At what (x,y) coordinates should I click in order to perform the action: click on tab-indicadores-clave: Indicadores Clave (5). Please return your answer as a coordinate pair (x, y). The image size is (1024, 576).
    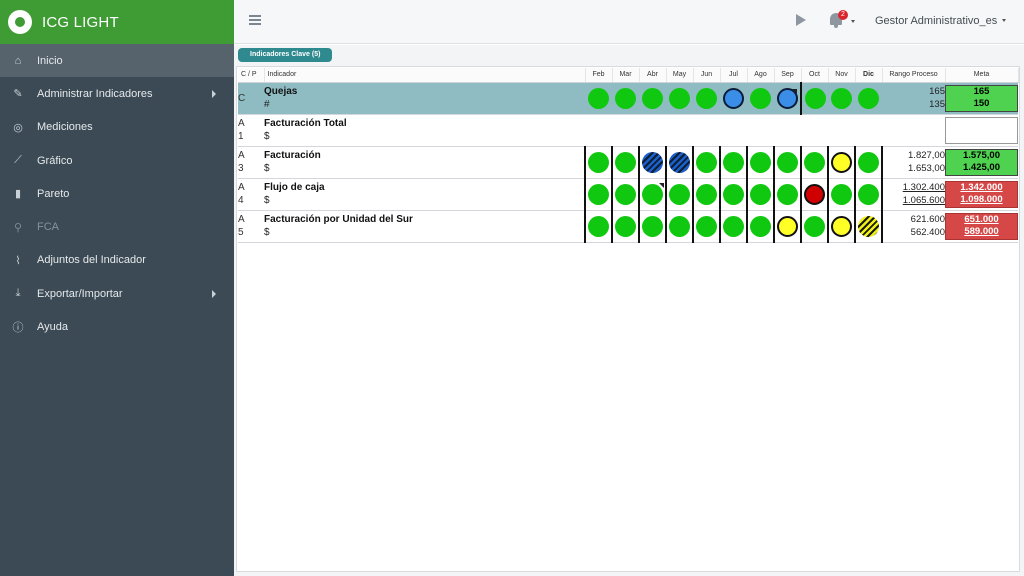
    Looking at the image, I should click on (285, 55).